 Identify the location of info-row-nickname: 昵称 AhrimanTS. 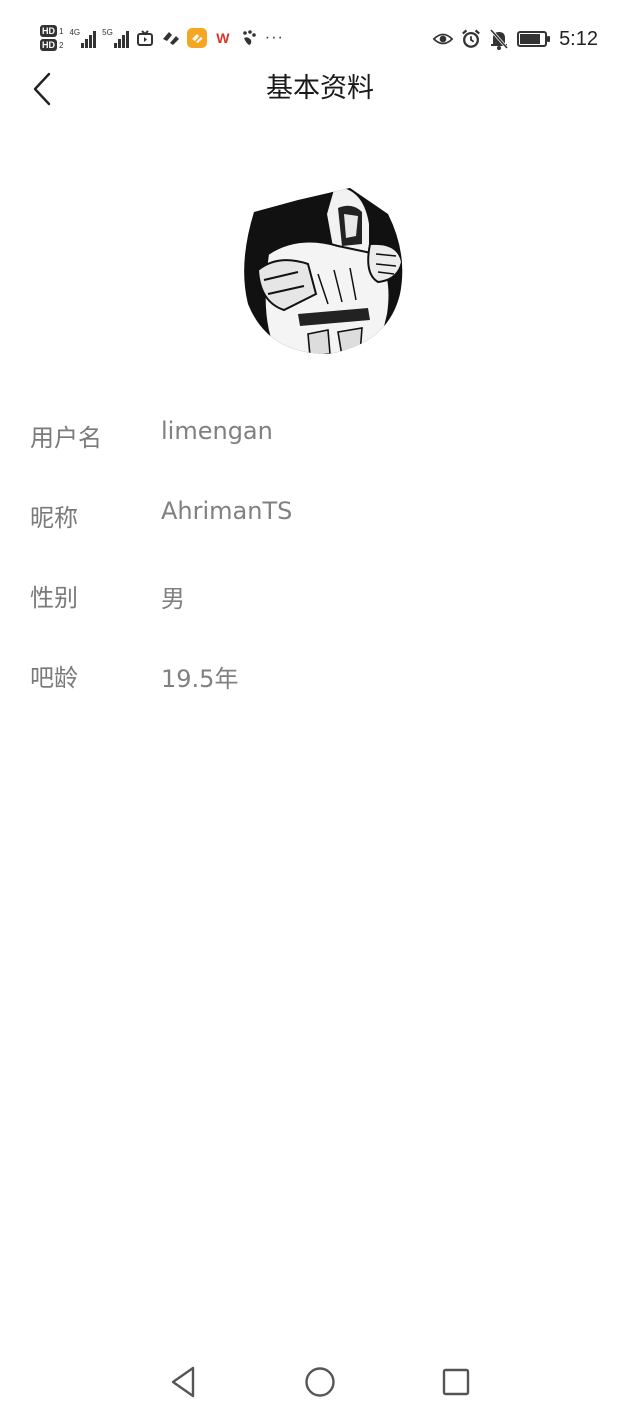
(320, 520).